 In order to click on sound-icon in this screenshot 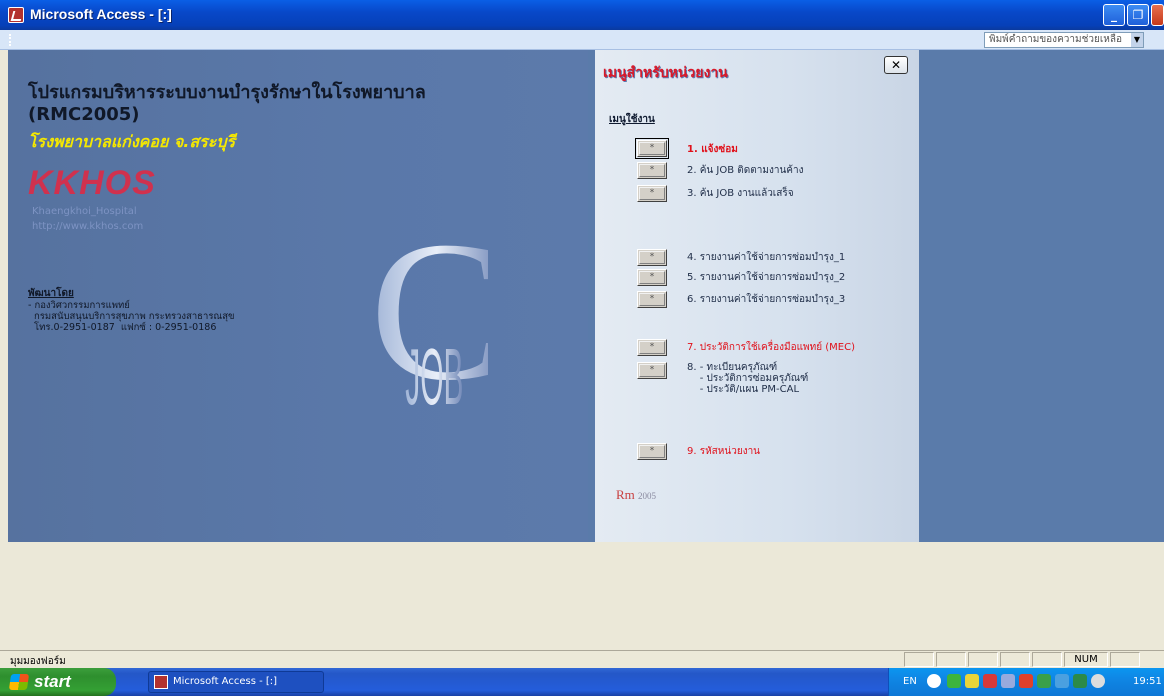, I will do `click(1008, 681)`.